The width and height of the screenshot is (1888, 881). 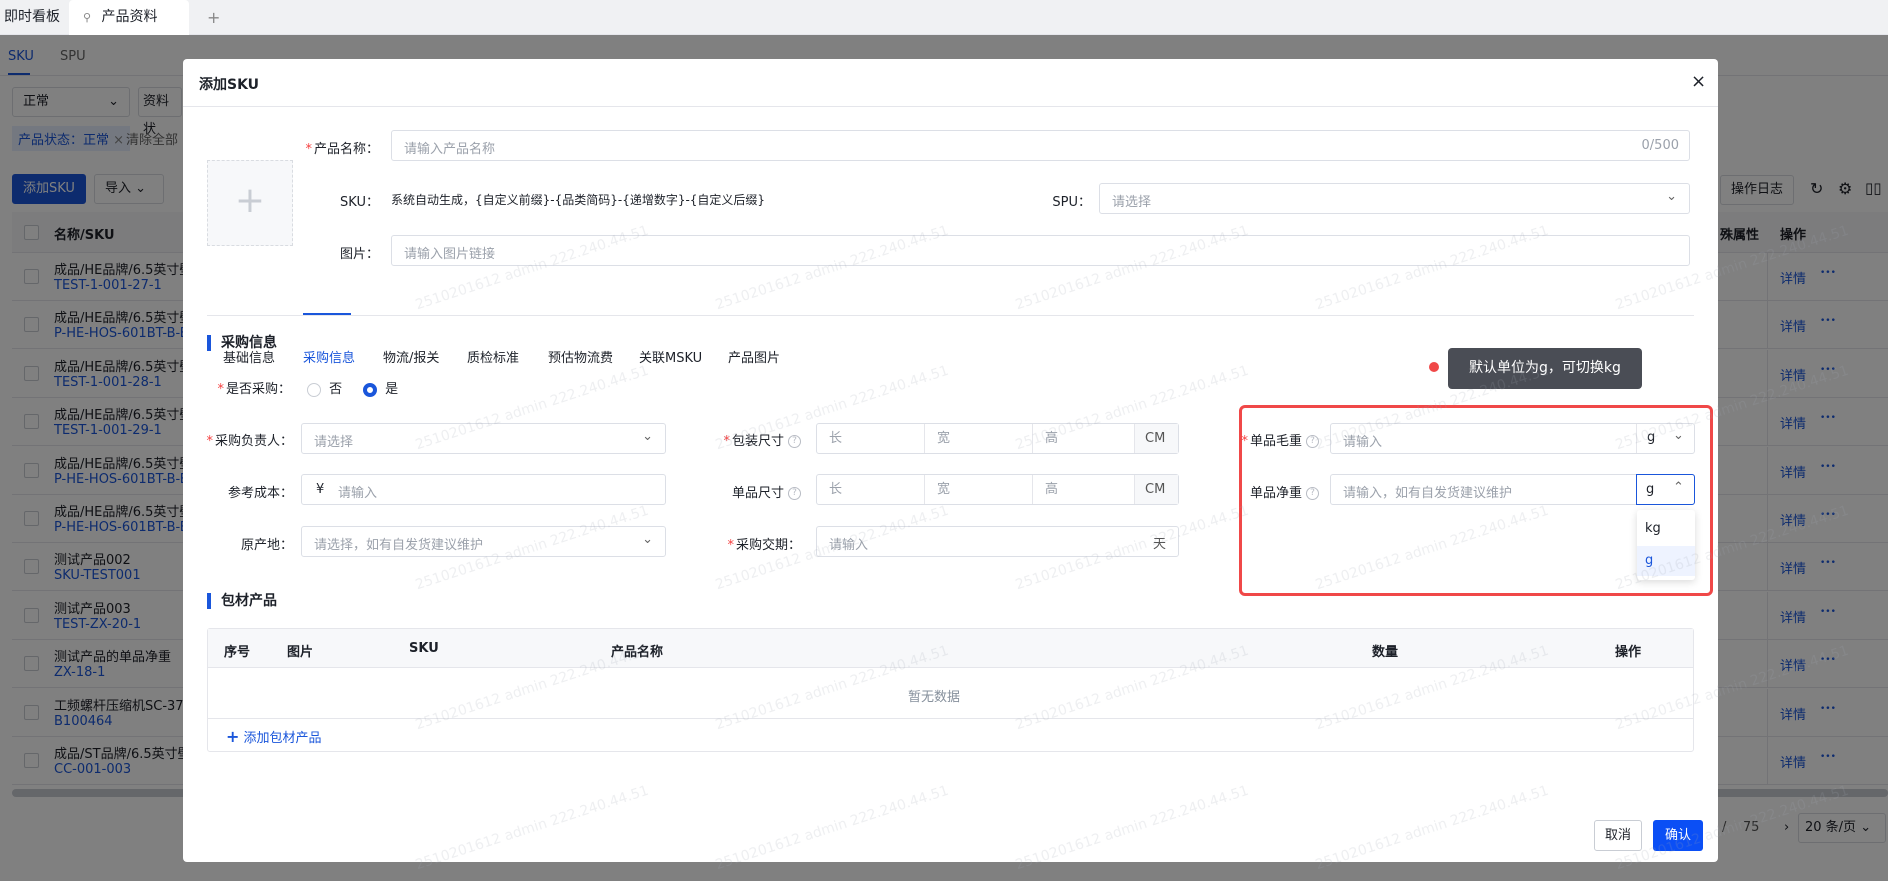 What do you see at coordinates (1084, 489) in the screenshot?
I see `unit-height-input: 高` at bounding box center [1084, 489].